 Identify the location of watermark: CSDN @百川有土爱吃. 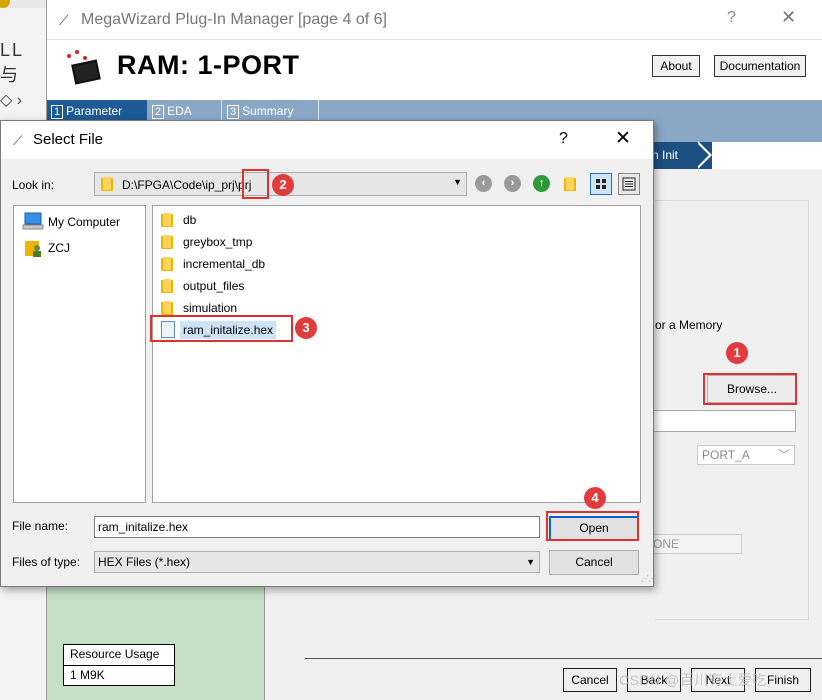
(693, 680).